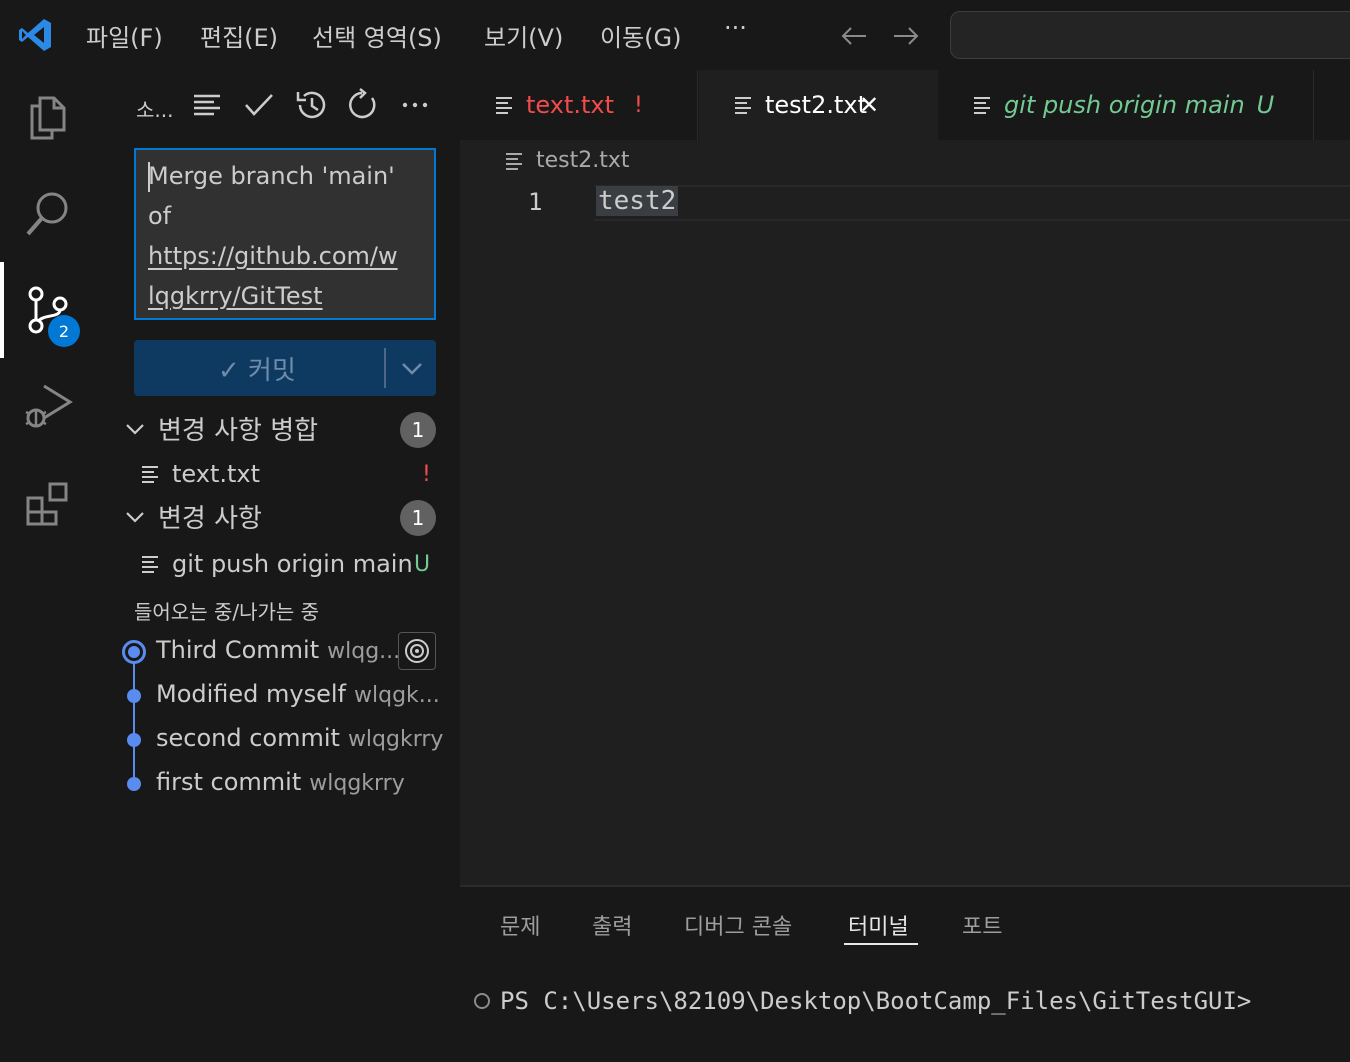 The width and height of the screenshot is (1350, 1062). I want to click on file-name: text.txt, so click(216, 474).